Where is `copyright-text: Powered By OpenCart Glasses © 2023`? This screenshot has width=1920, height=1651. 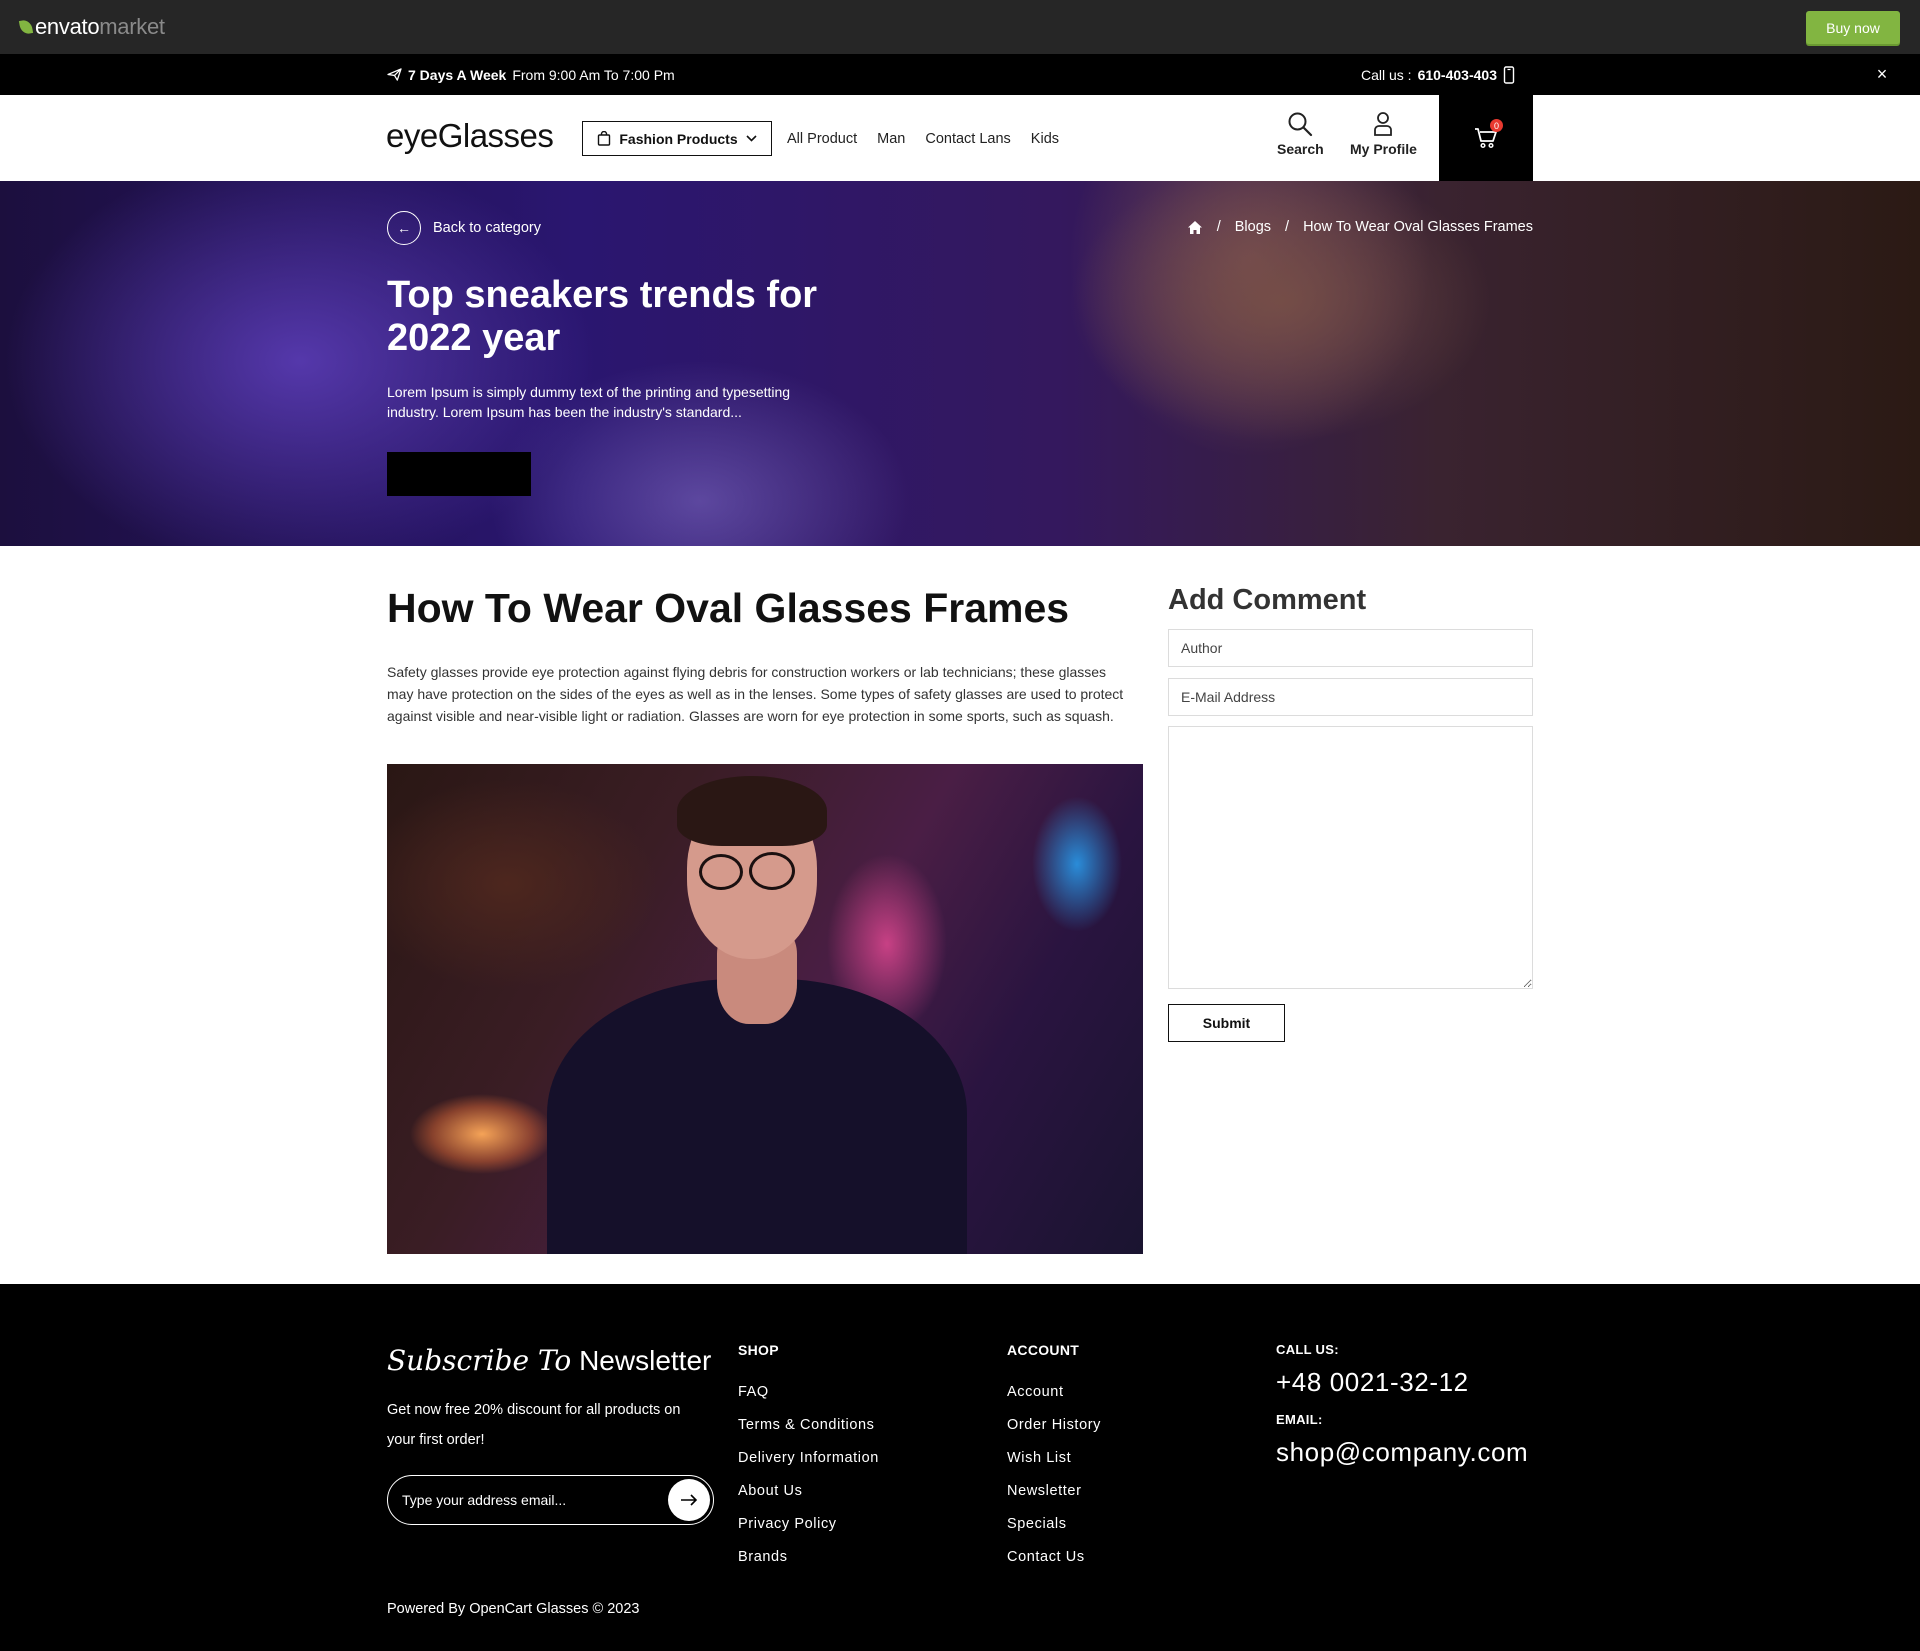
copyright-text: Powered By OpenCart Glasses © 2023 is located at coordinates (513, 1609).